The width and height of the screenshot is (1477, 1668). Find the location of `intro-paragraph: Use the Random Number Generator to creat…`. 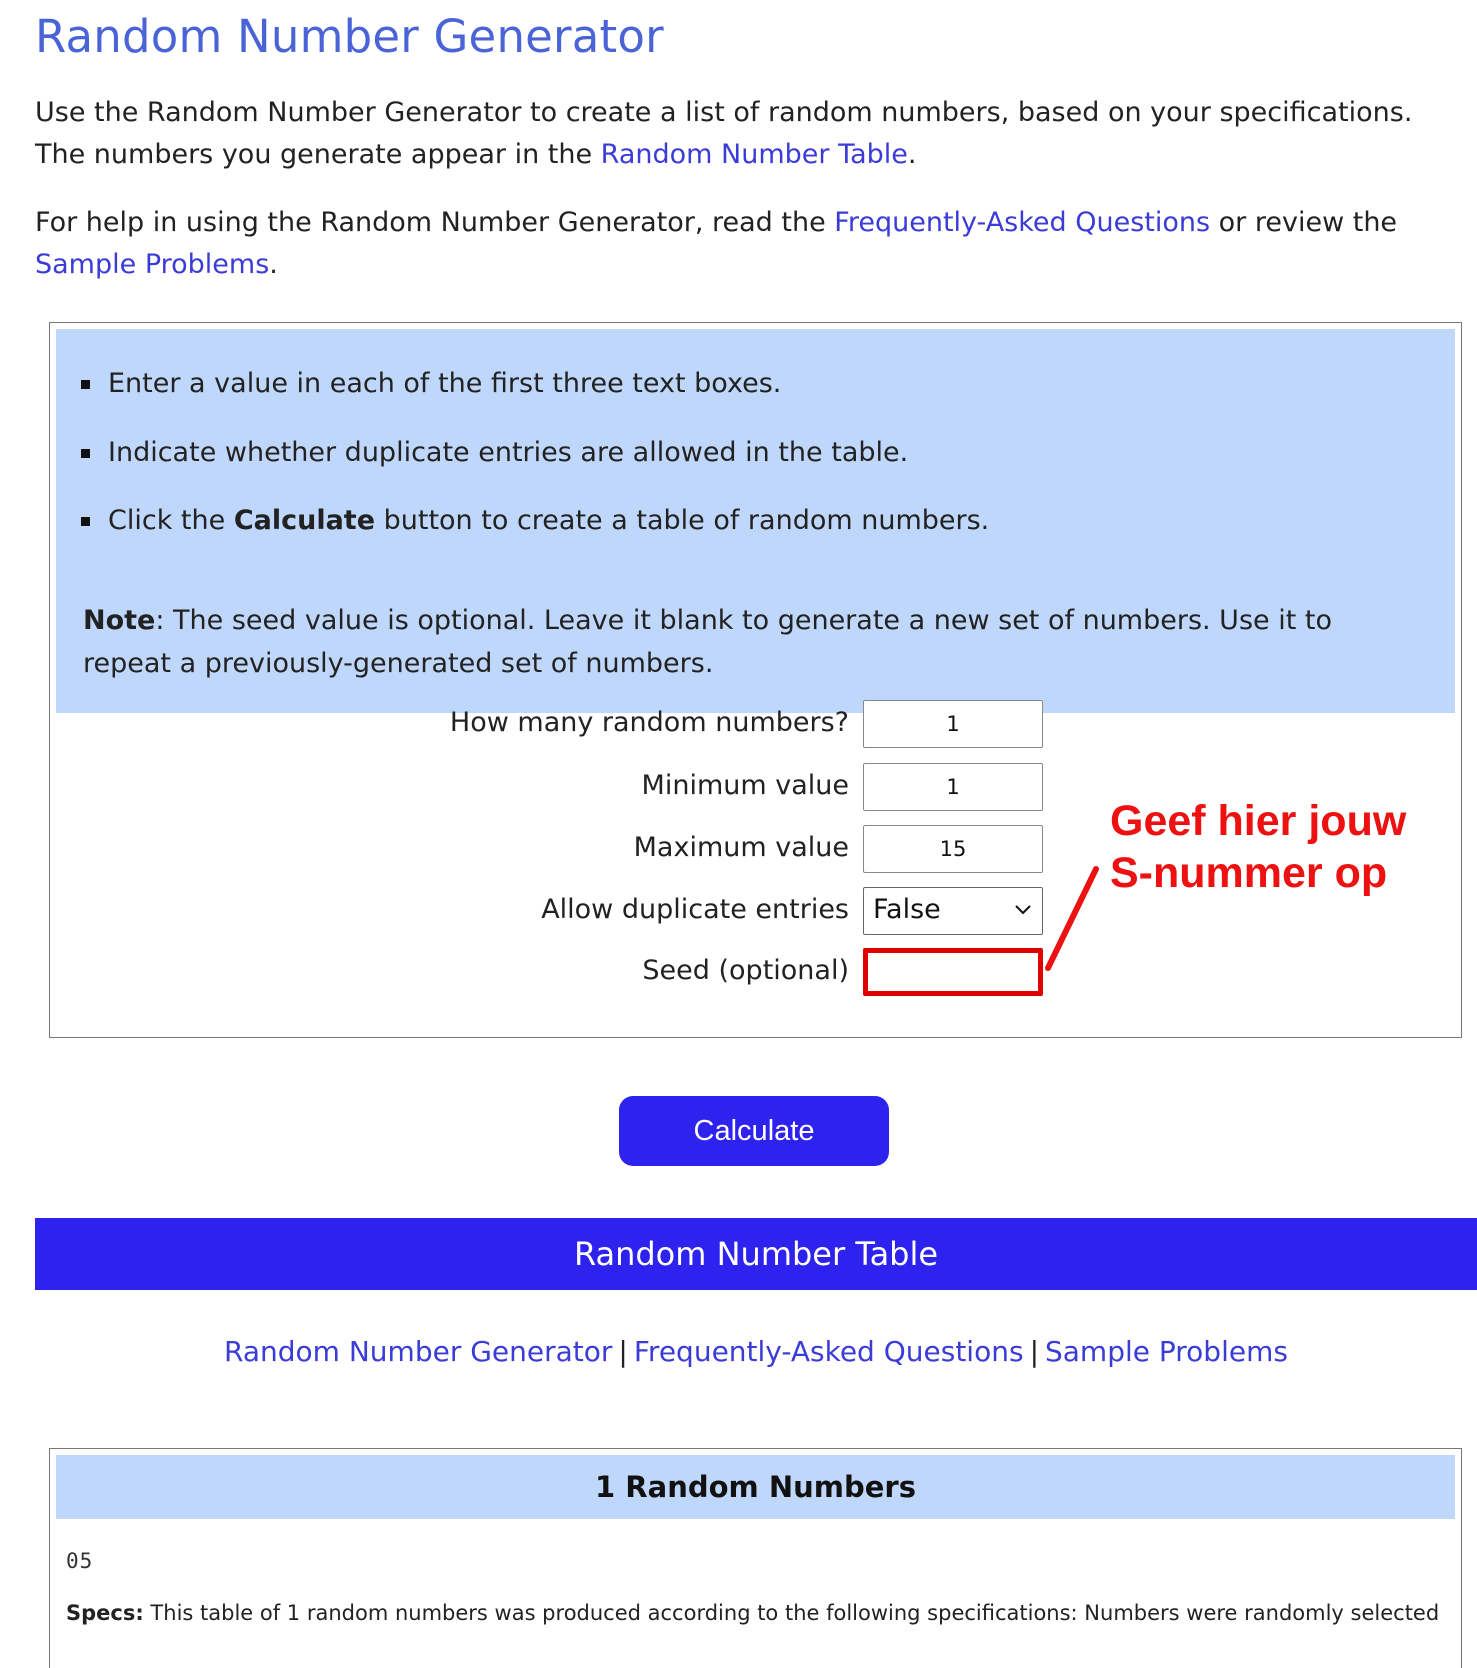

intro-paragraph: Use the Random Number Generator to creat… is located at coordinates (735, 134).